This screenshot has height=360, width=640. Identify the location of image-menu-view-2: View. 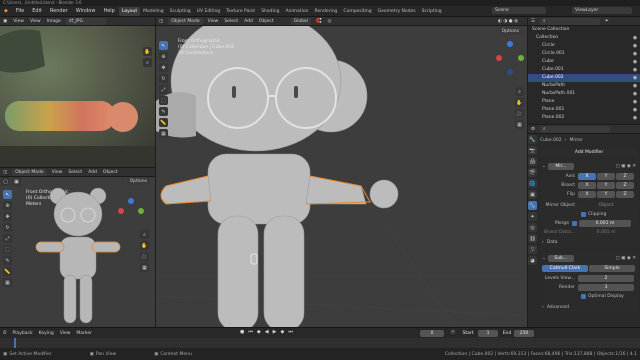
(35, 21).